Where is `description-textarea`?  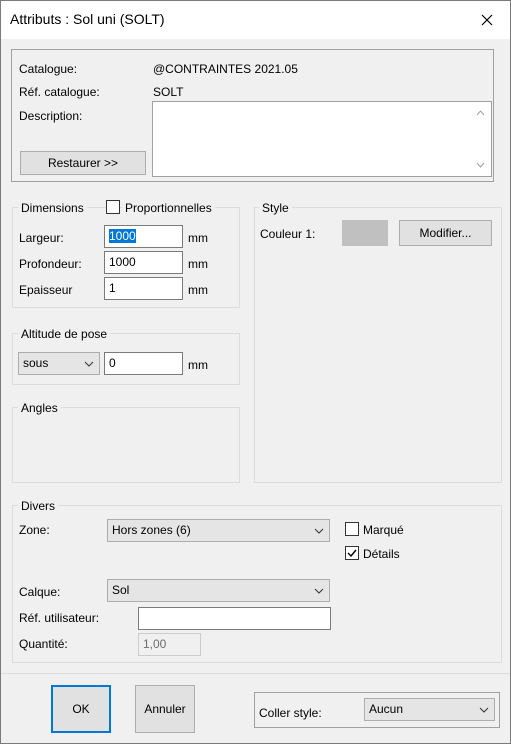 description-textarea is located at coordinates (322, 139).